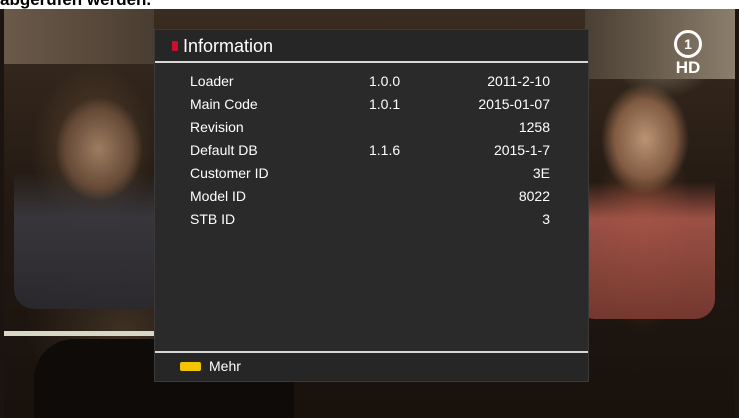  I want to click on background-wall-left, so click(79, 36).